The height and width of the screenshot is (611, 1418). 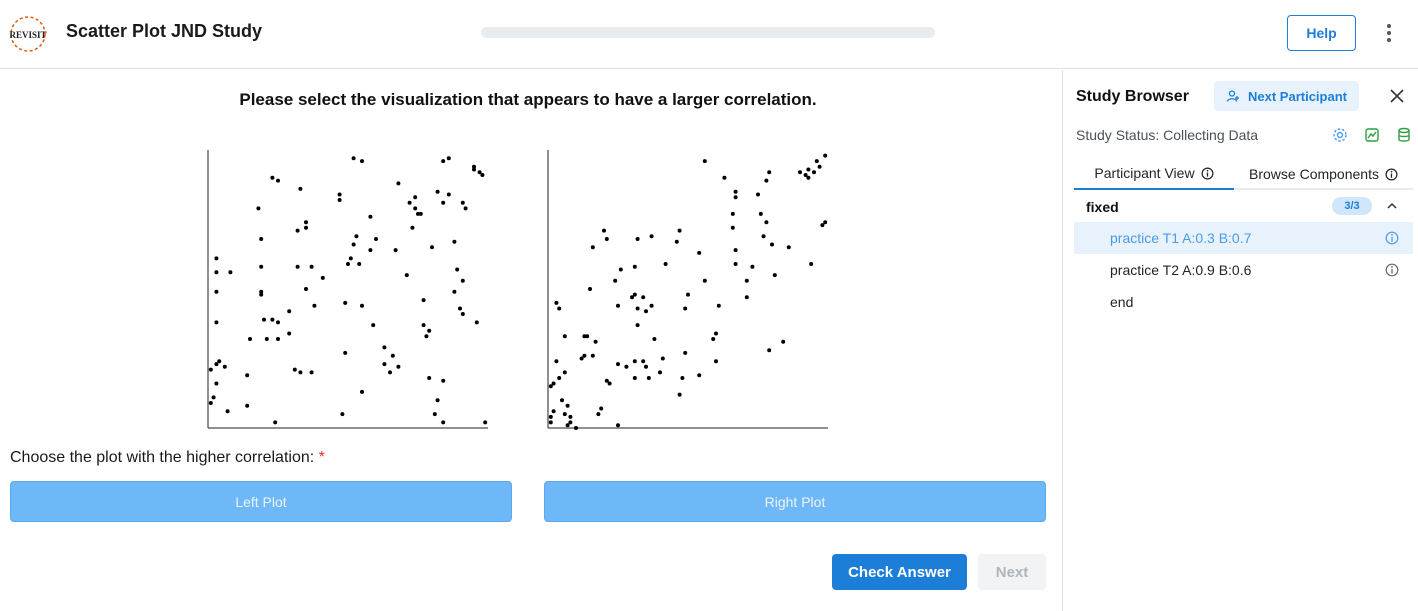 I want to click on check-answer-button: Check Answer, so click(x=899, y=572).